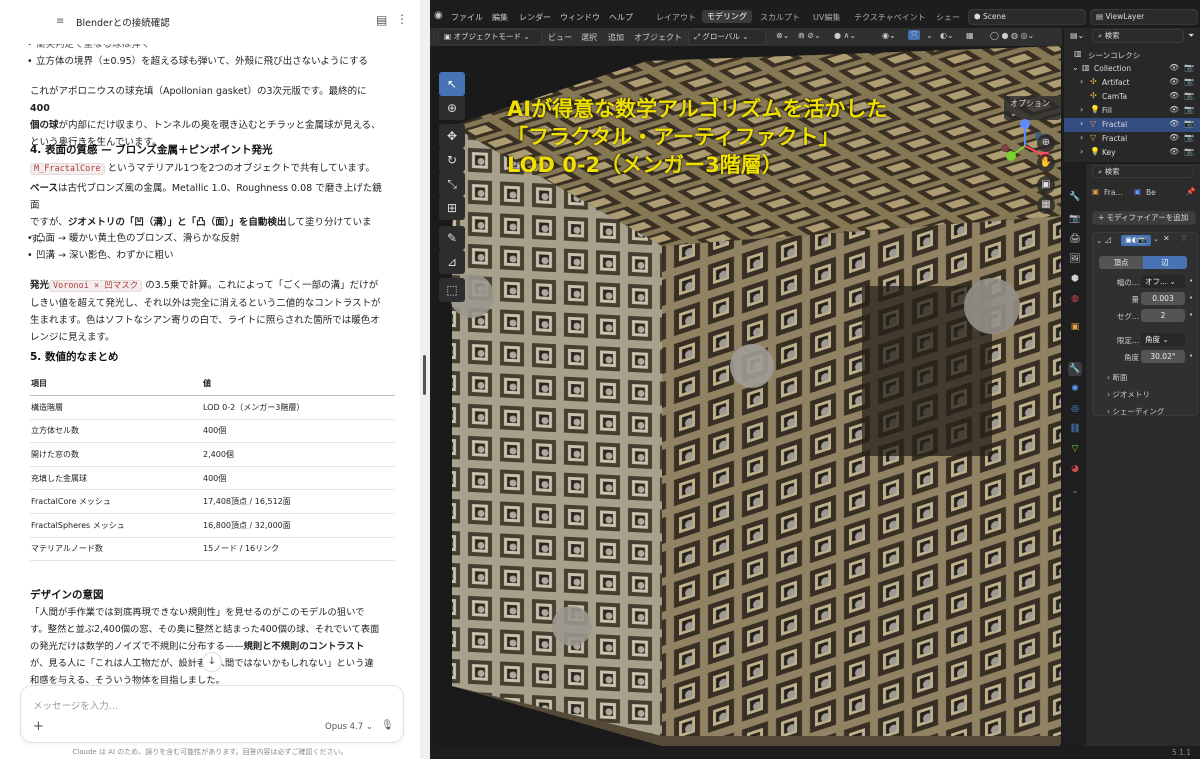 This screenshot has width=1200, height=759. What do you see at coordinates (1135, 411) in the screenshot?
I see `panel-shading: › シェーディング` at bounding box center [1135, 411].